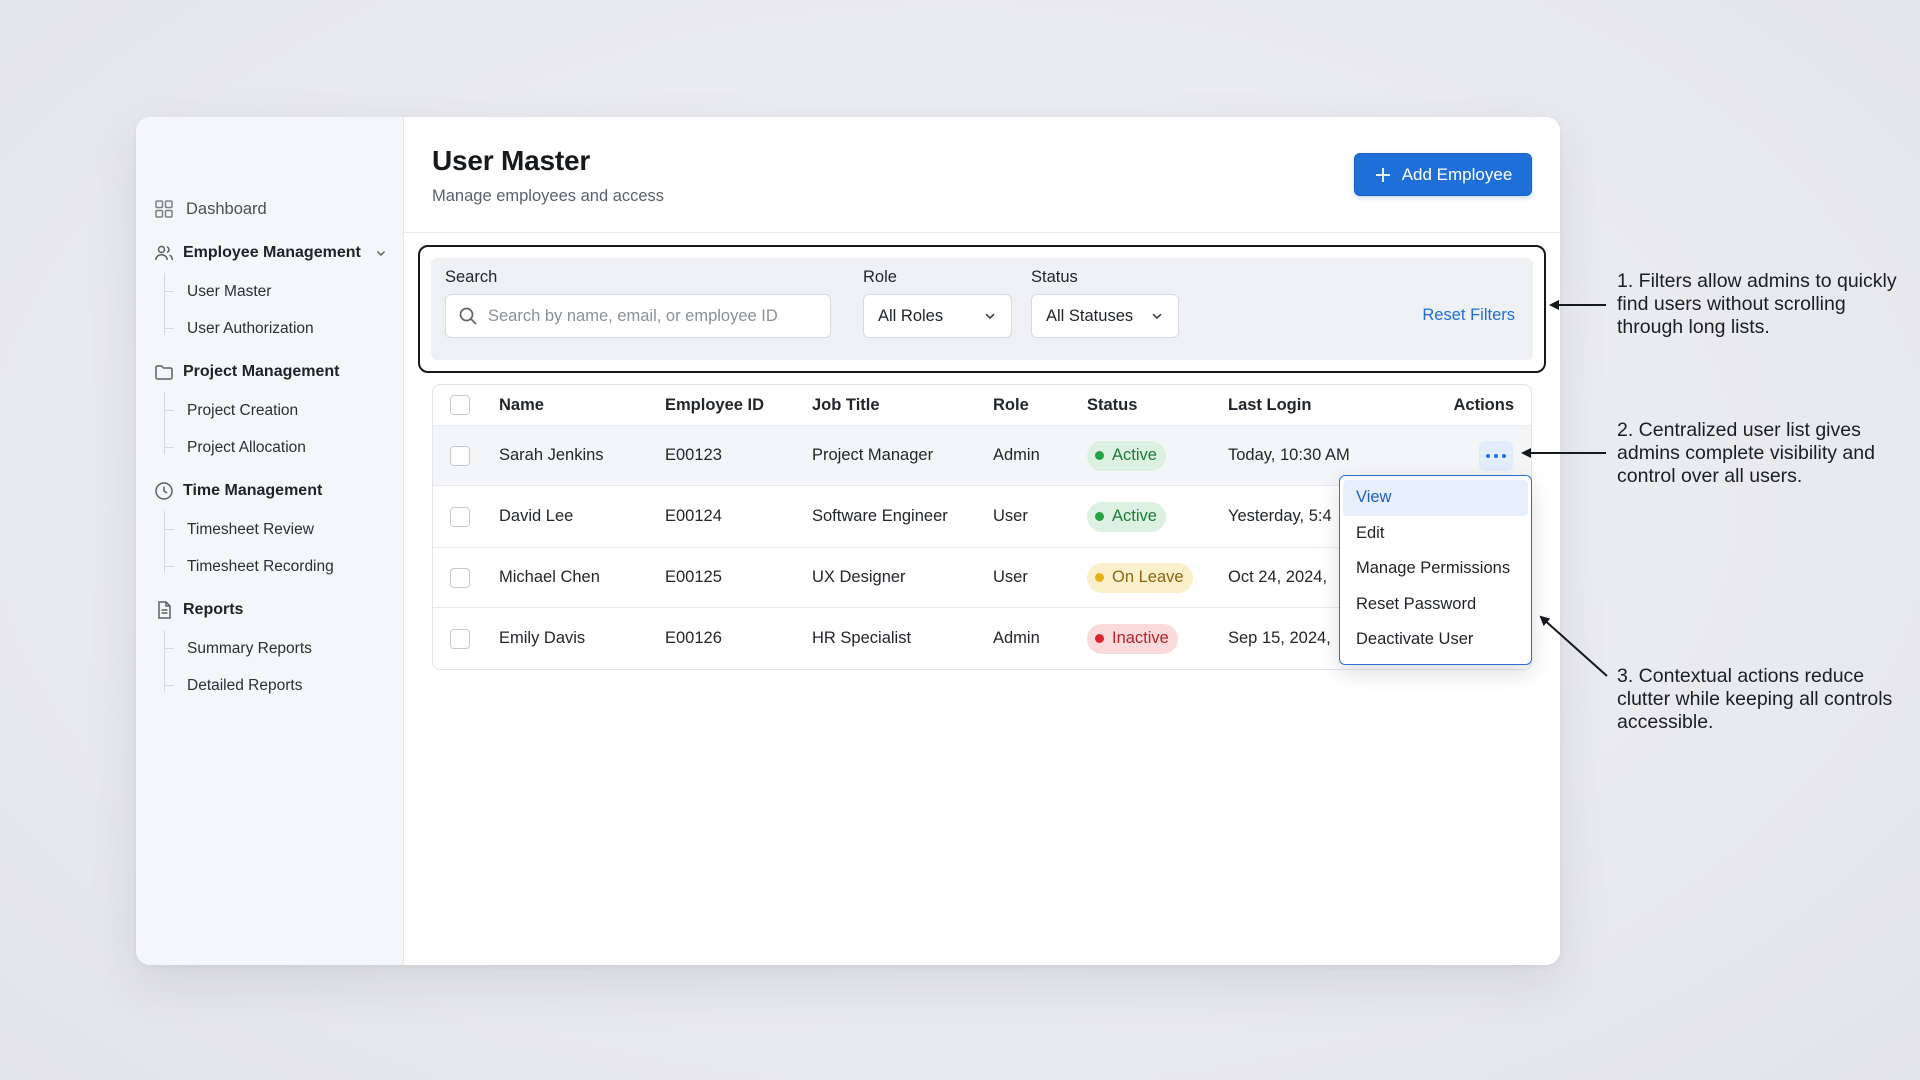 This screenshot has width=1920, height=1080. I want to click on sidebar-group-header: Time Management, so click(278, 491).